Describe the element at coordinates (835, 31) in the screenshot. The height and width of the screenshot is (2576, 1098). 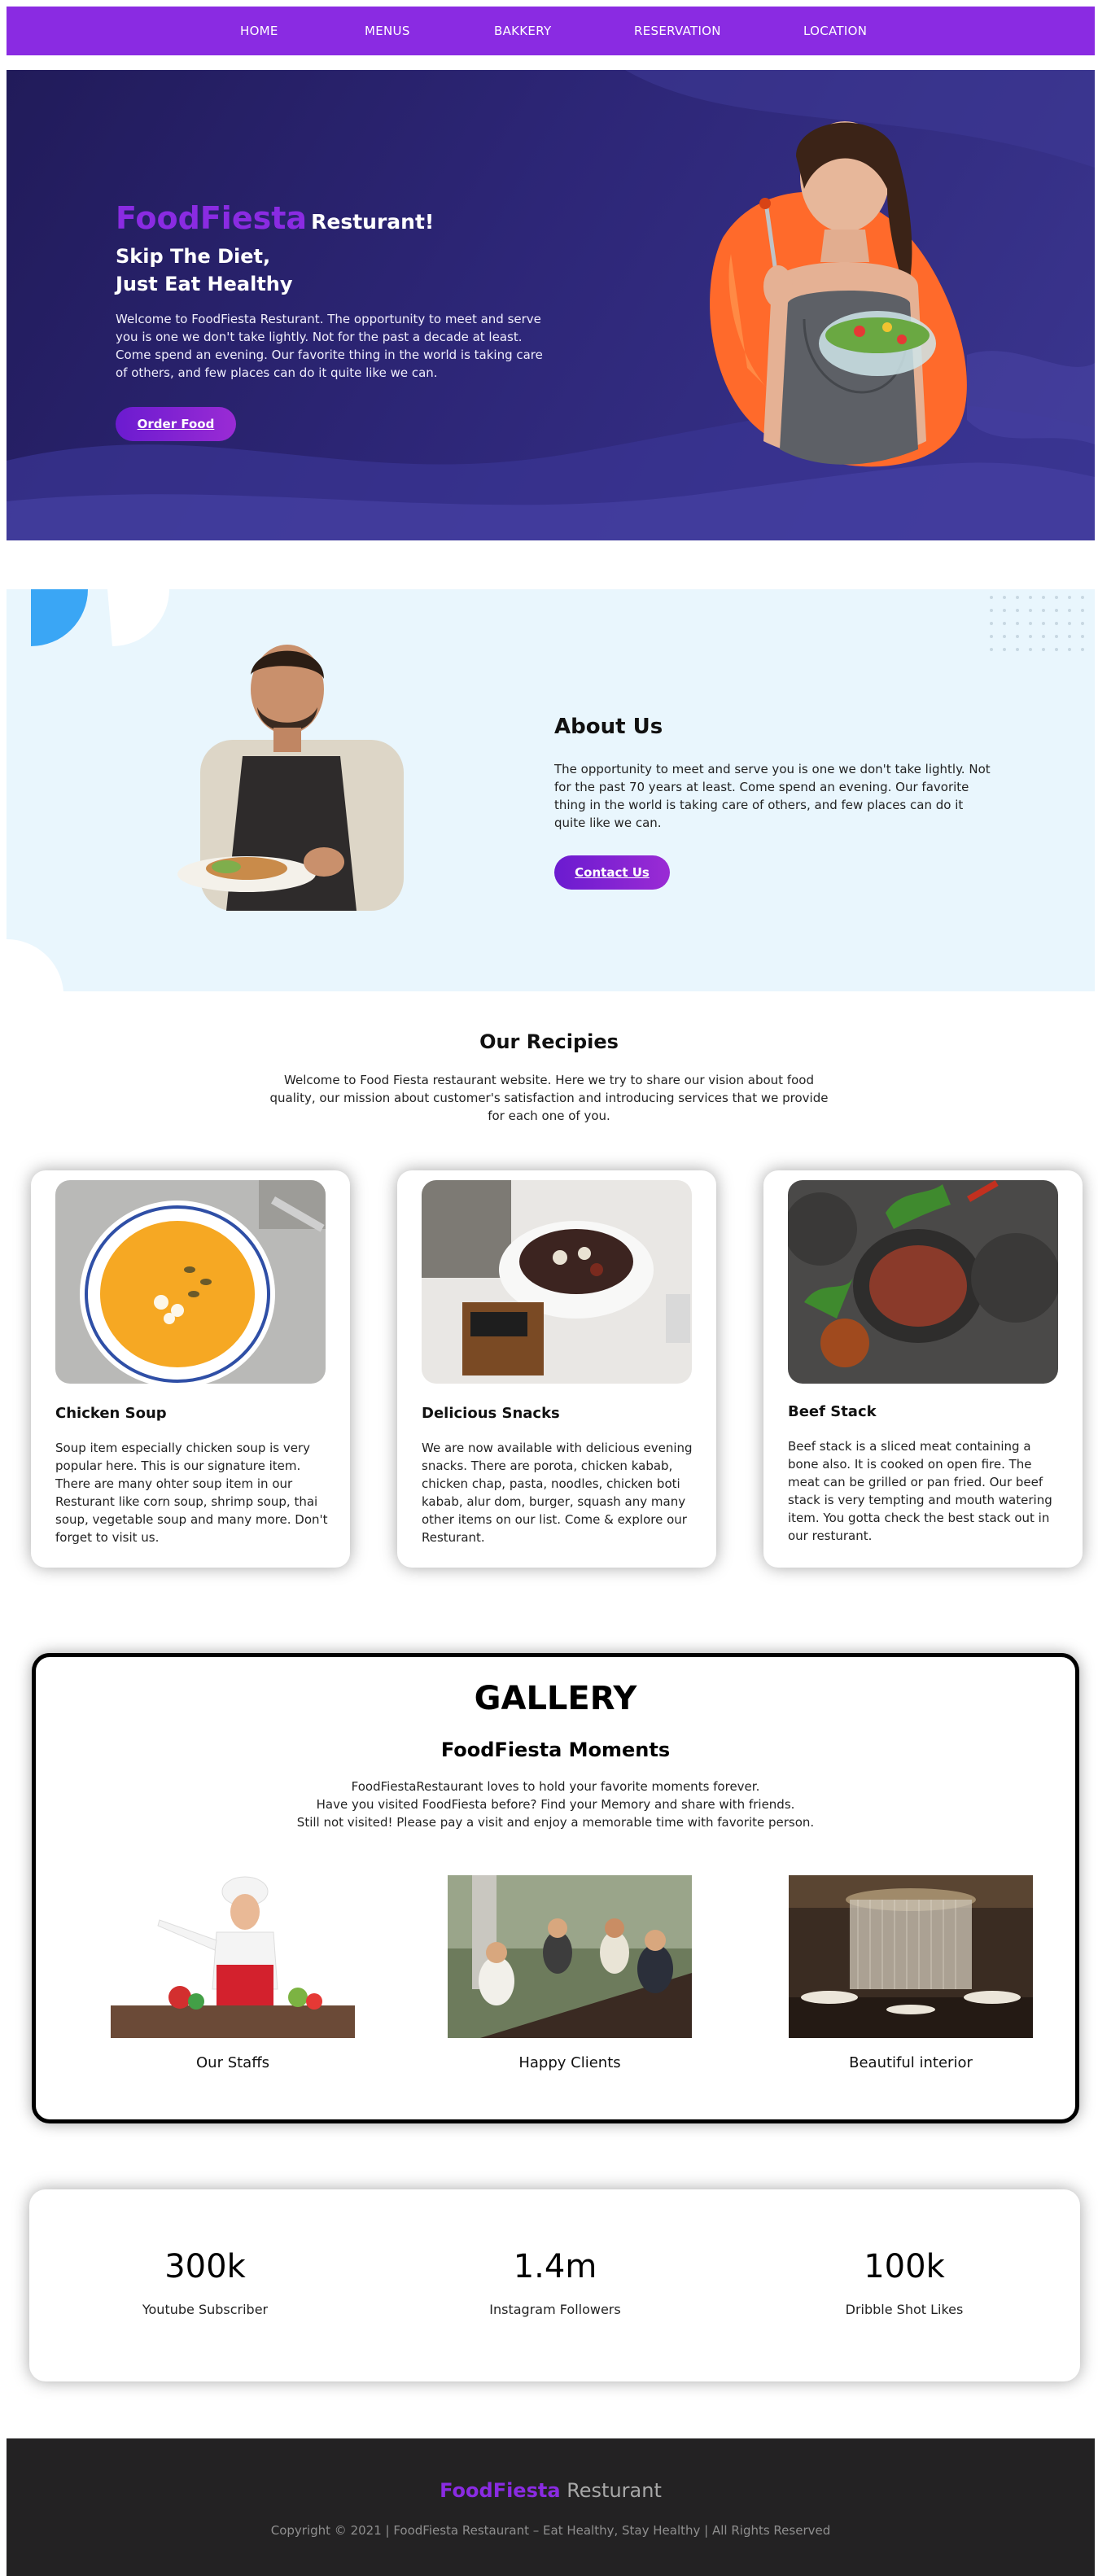
I see `nav-link-location: LOCATION` at that location.